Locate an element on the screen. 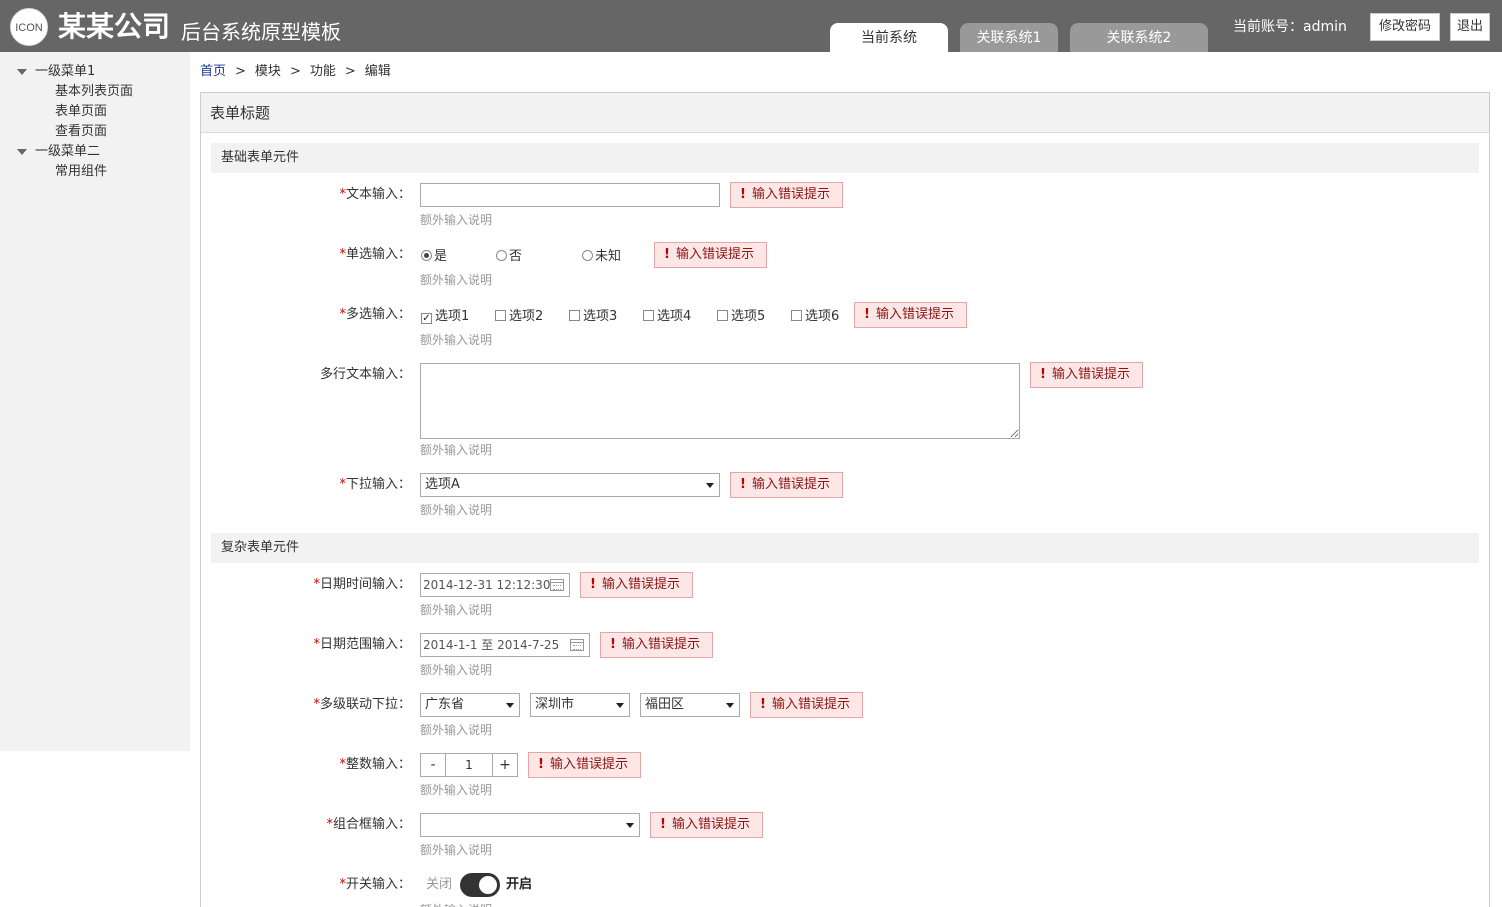 This screenshot has height=907, width=1502. decrement-button: - is located at coordinates (433, 765).